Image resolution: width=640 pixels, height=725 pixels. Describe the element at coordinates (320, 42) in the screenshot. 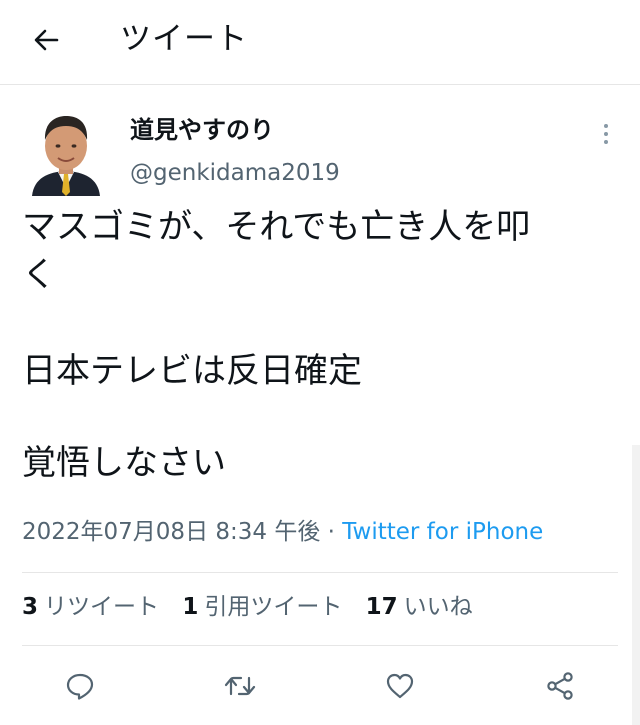

I see `top-bar: ツイート` at that location.